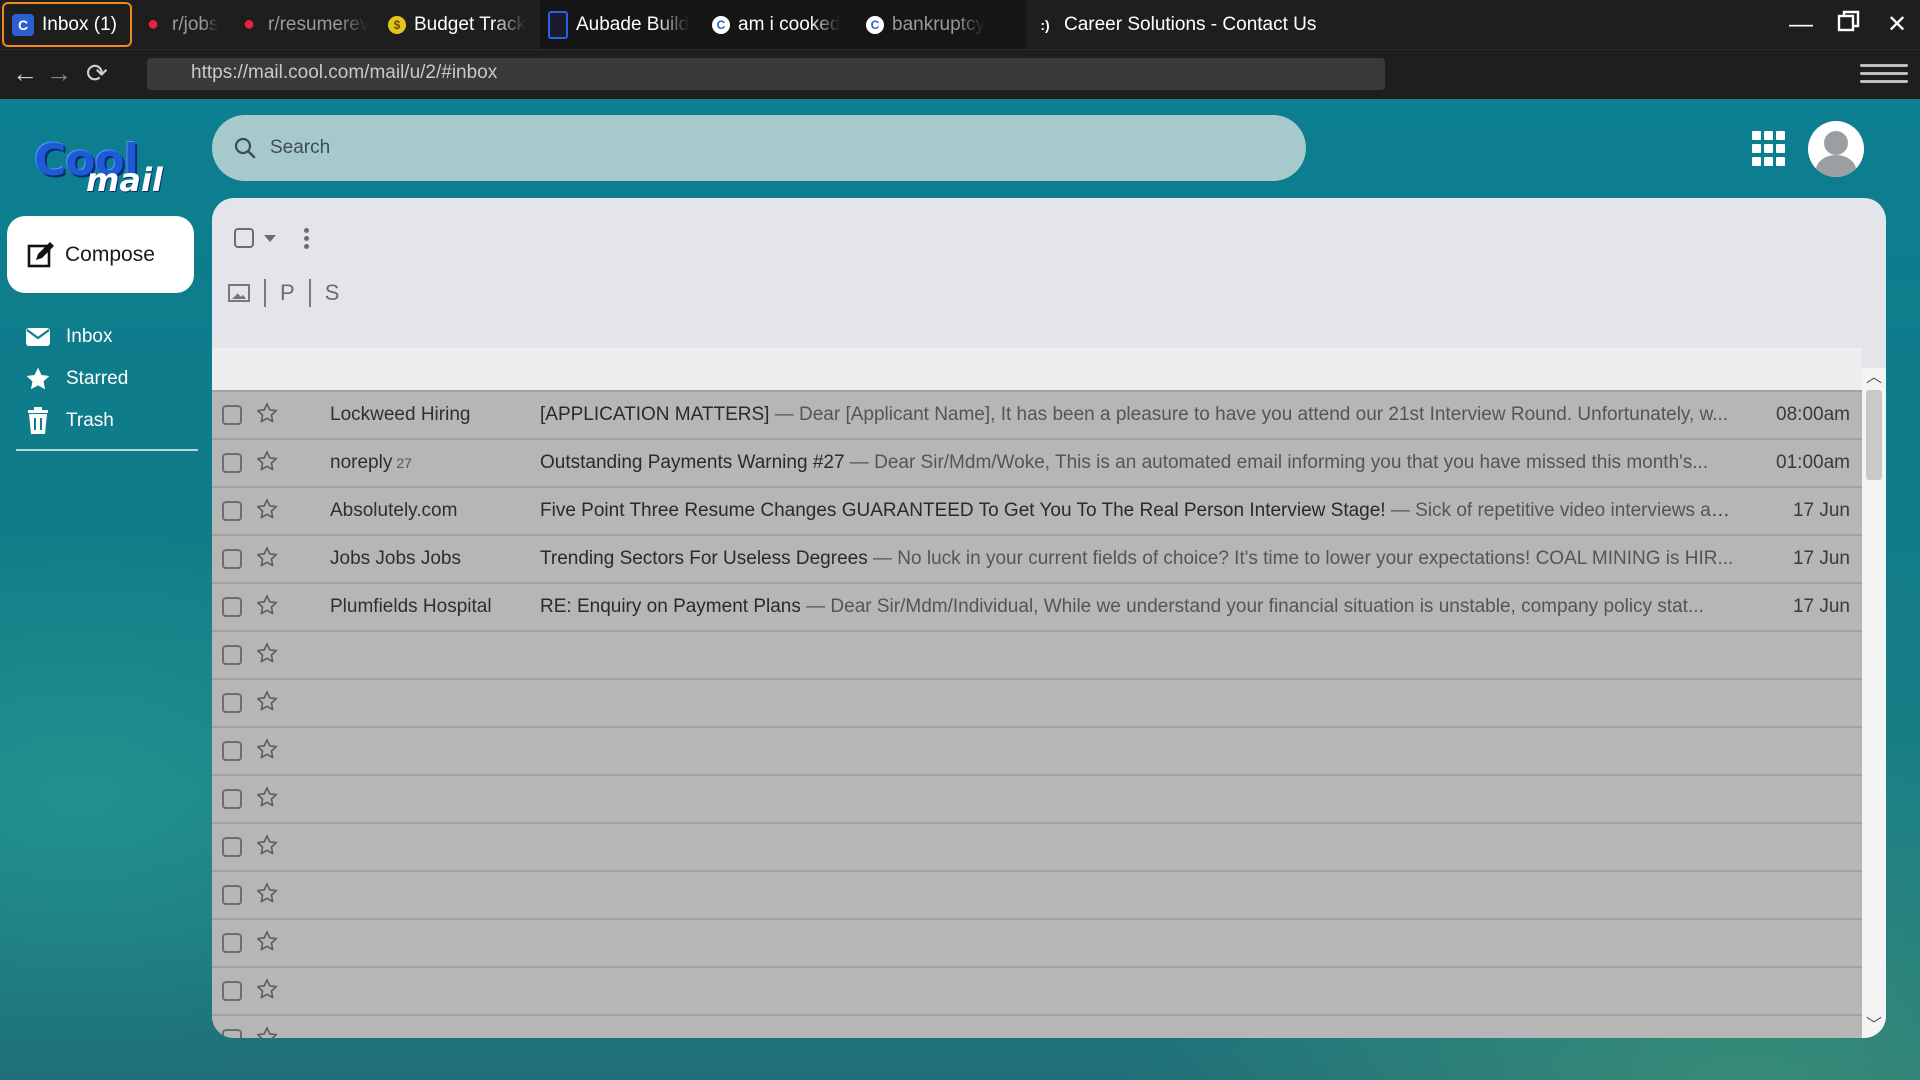 The height and width of the screenshot is (1080, 1920). What do you see at coordinates (670, 606) in the screenshot?
I see `email-subject: RE: Enquiry on Payment Plans` at bounding box center [670, 606].